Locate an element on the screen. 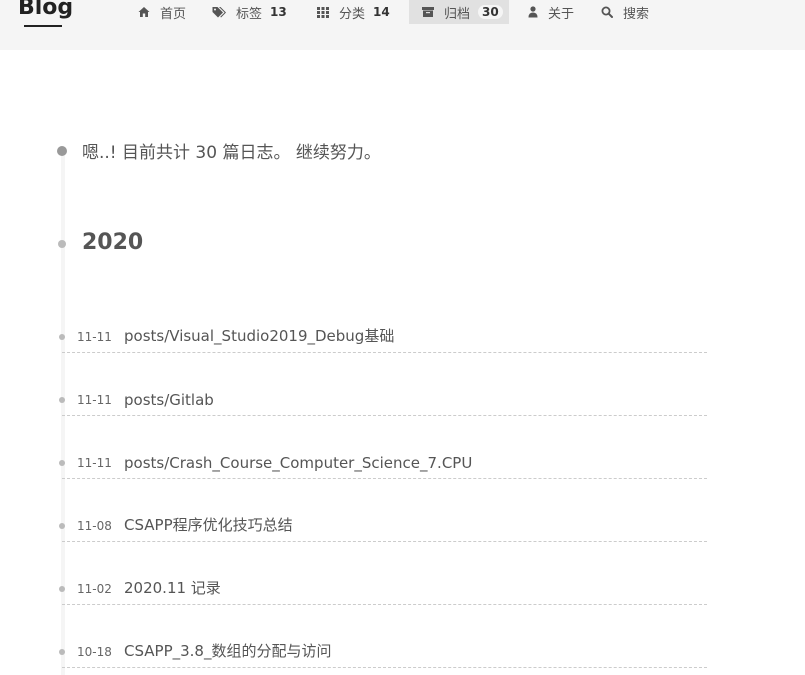 The image size is (805, 675). grid-icon is located at coordinates (323, 12).